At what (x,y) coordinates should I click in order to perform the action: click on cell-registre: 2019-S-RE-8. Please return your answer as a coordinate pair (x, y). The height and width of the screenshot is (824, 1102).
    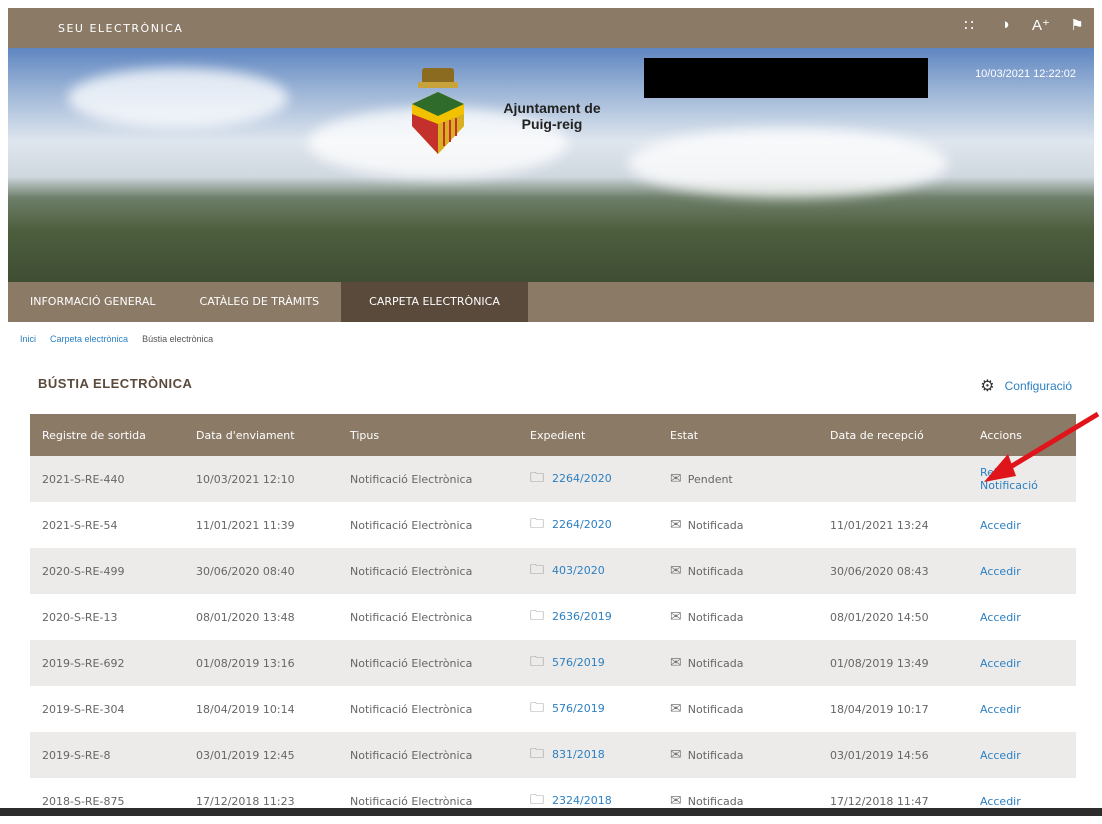
    Looking at the image, I should click on (107, 755).